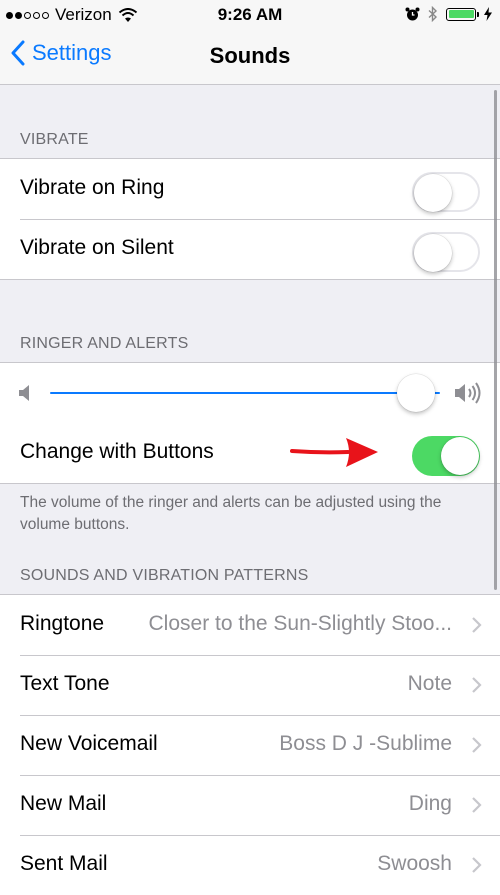 The height and width of the screenshot is (895, 500). I want to click on vibrate-on-silent-switch, so click(446, 252).